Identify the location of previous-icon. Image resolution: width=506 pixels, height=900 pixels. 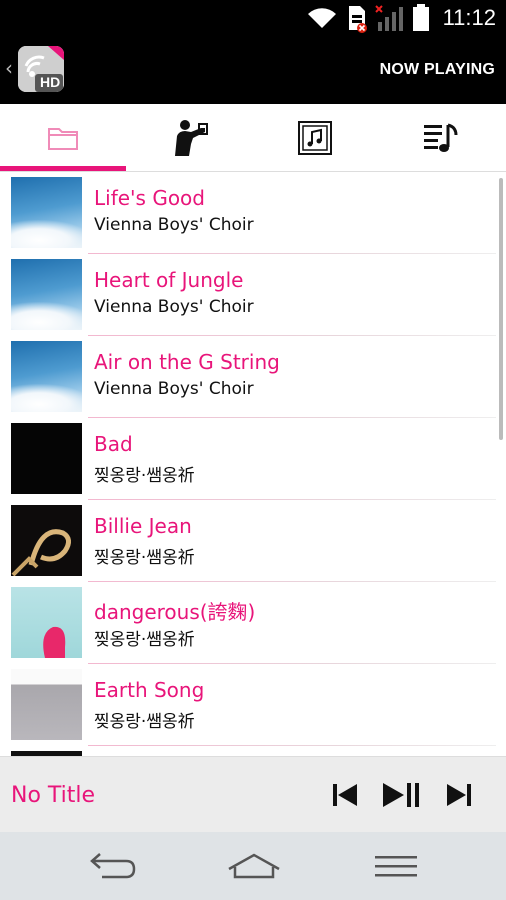
(345, 795).